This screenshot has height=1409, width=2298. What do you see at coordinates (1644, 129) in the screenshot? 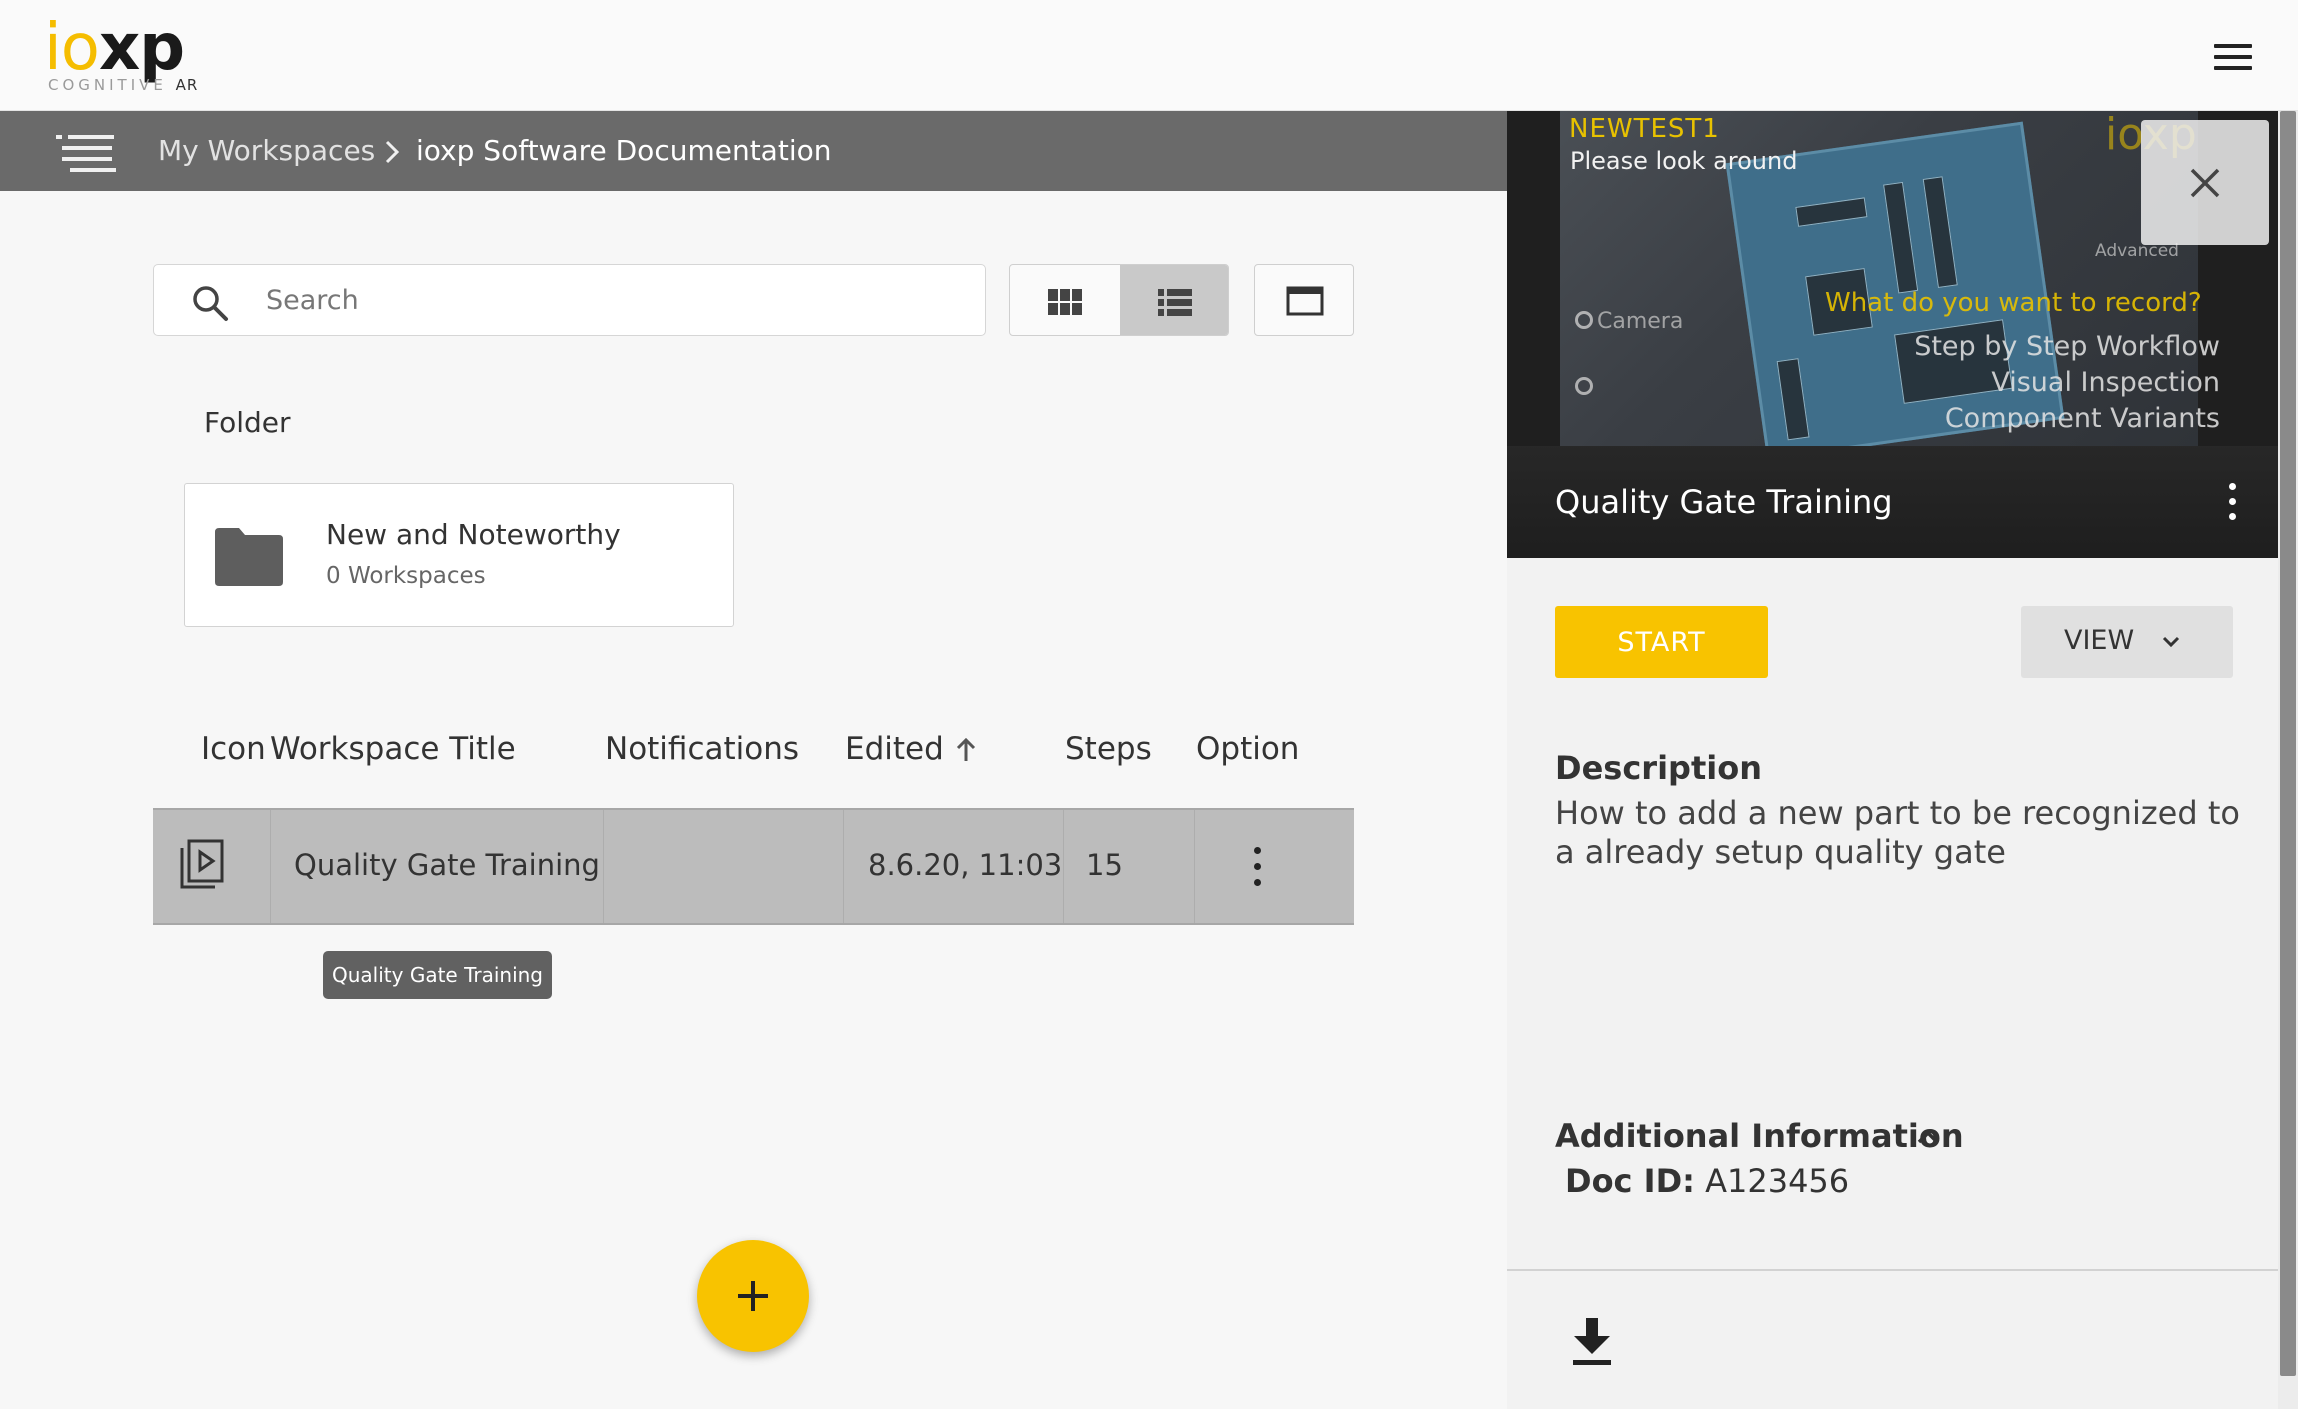
I see `preview-tag: NEWTEST1` at bounding box center [1644, 129].